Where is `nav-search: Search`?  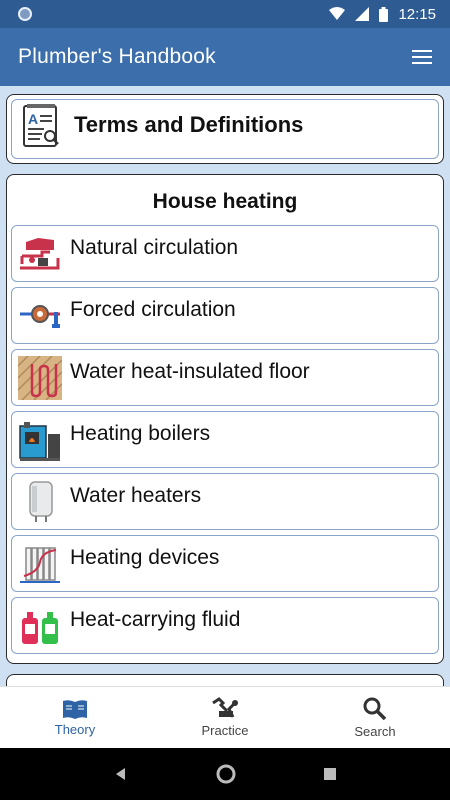 nav-search: Search is located at coordinates (375, 717).